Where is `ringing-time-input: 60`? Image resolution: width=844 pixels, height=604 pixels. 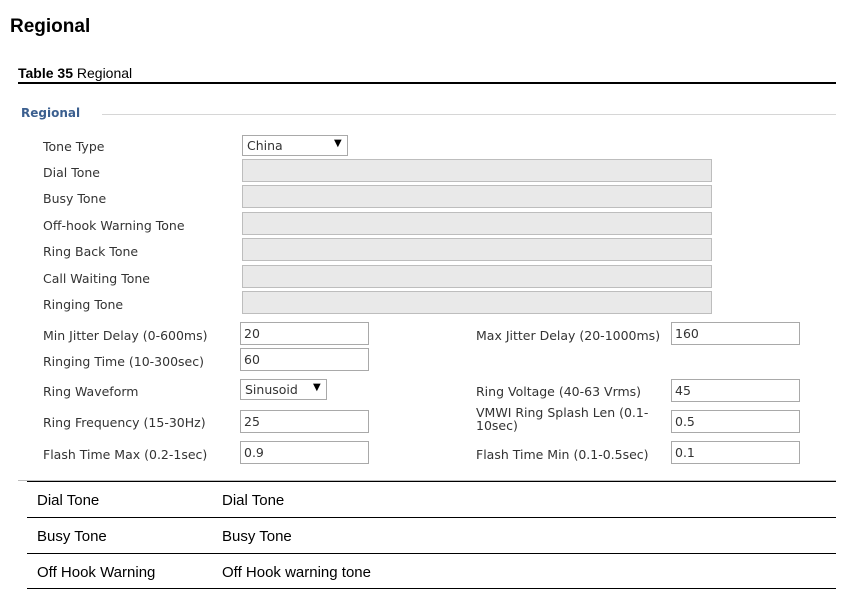 ringing-time-input: 60 is located at coordinates (304, 359).